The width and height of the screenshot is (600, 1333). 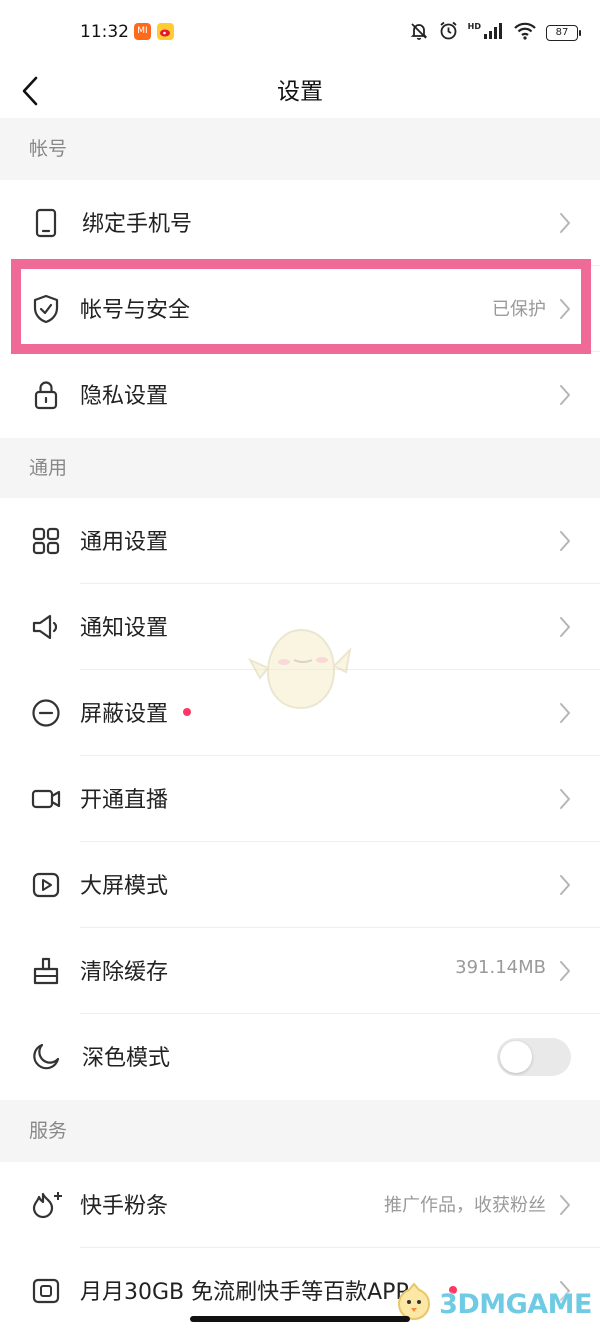 What do you see at coordinates (301, 667) in the screenshot?
I see `mascot-watermark-icon` at bounding box center [301, 667].